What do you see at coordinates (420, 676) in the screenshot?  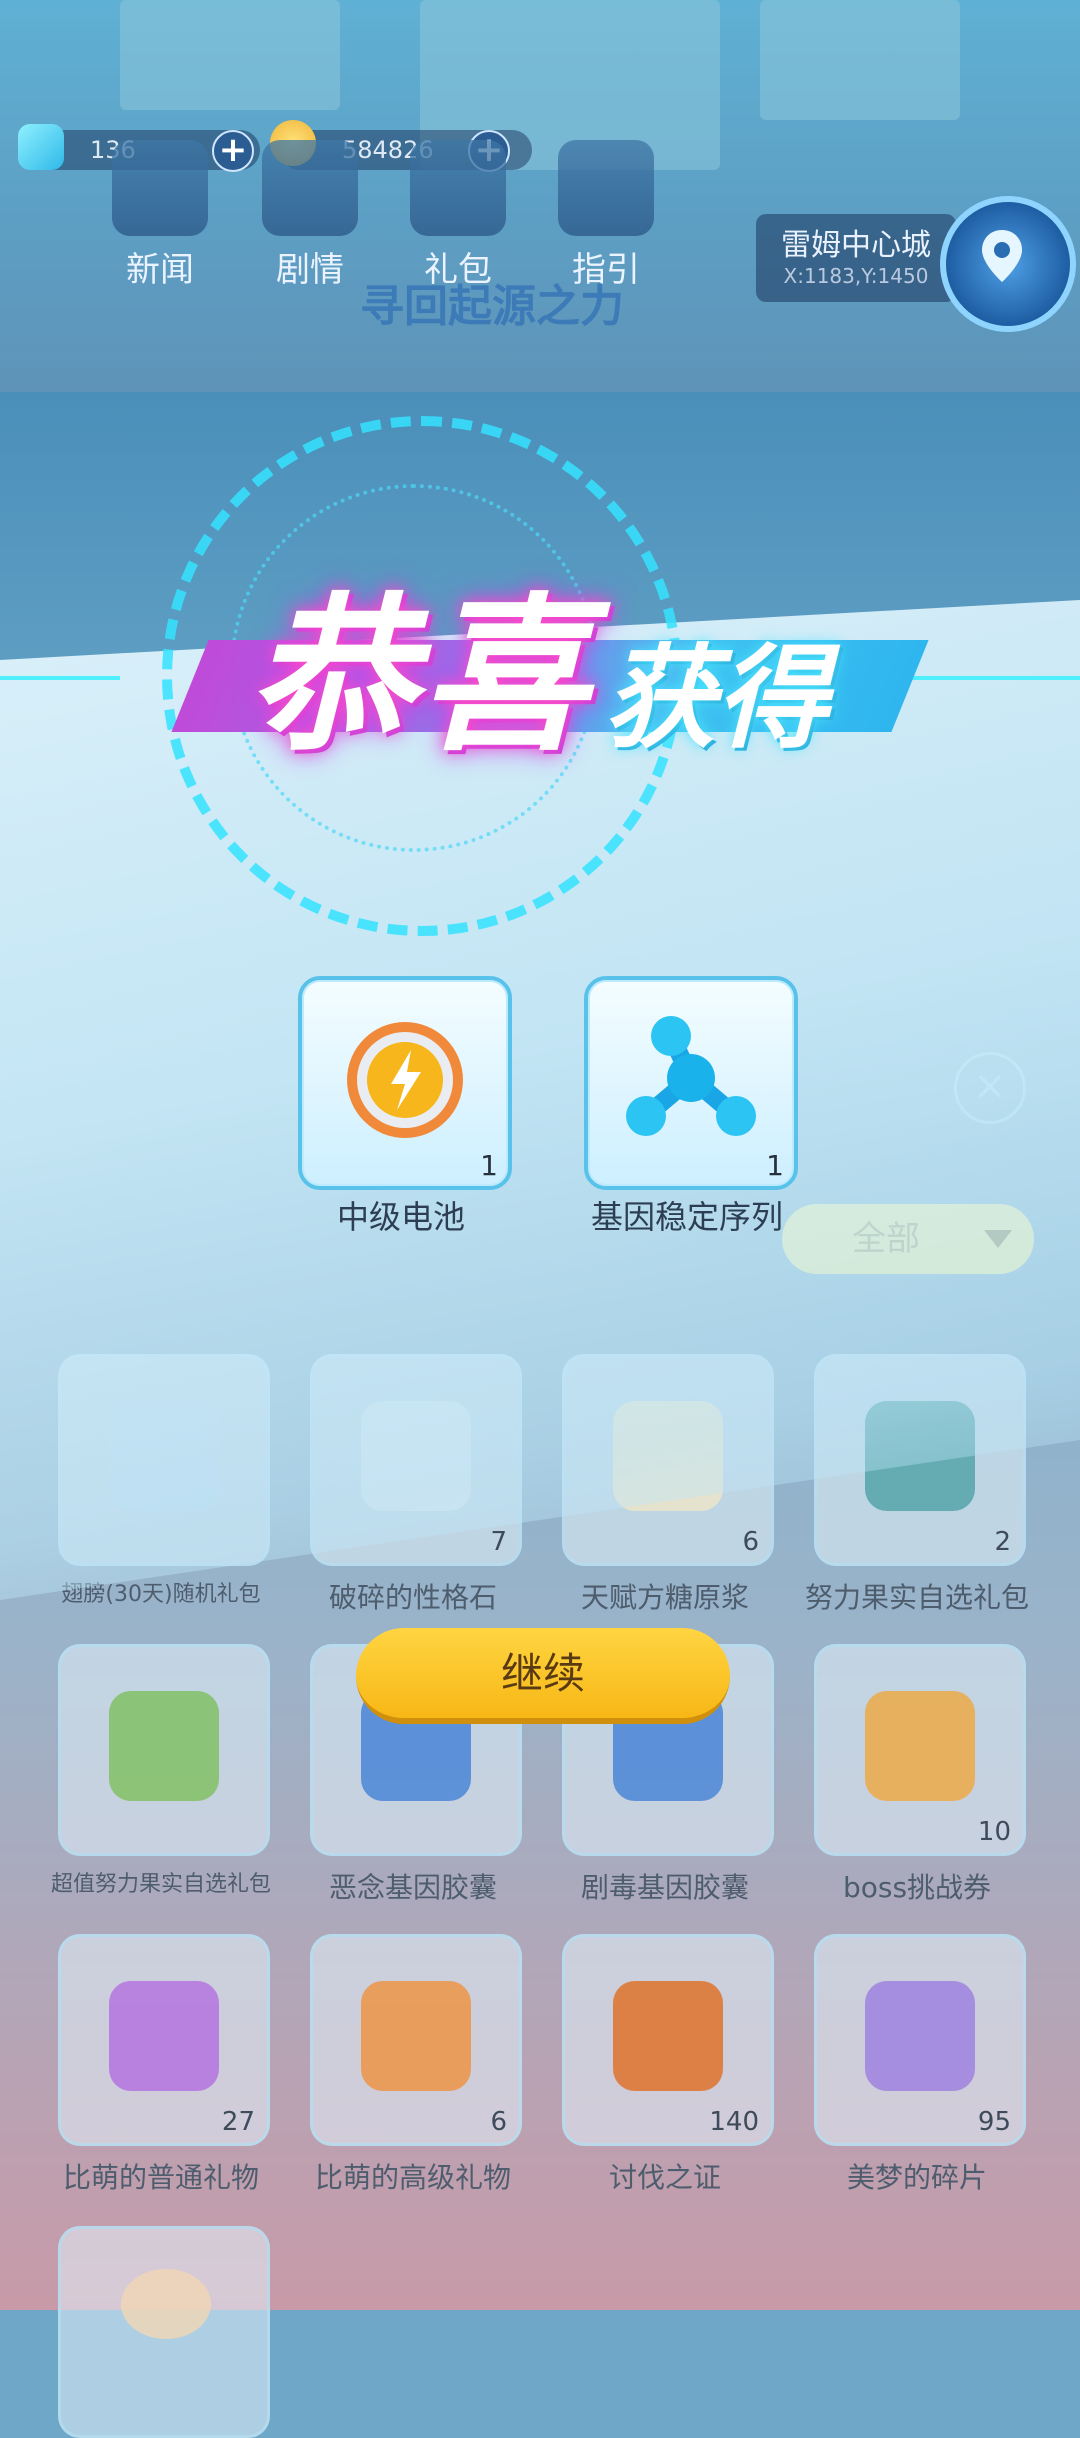 I see `title-congrats: 恭喜` at bounding box center [420, 676].